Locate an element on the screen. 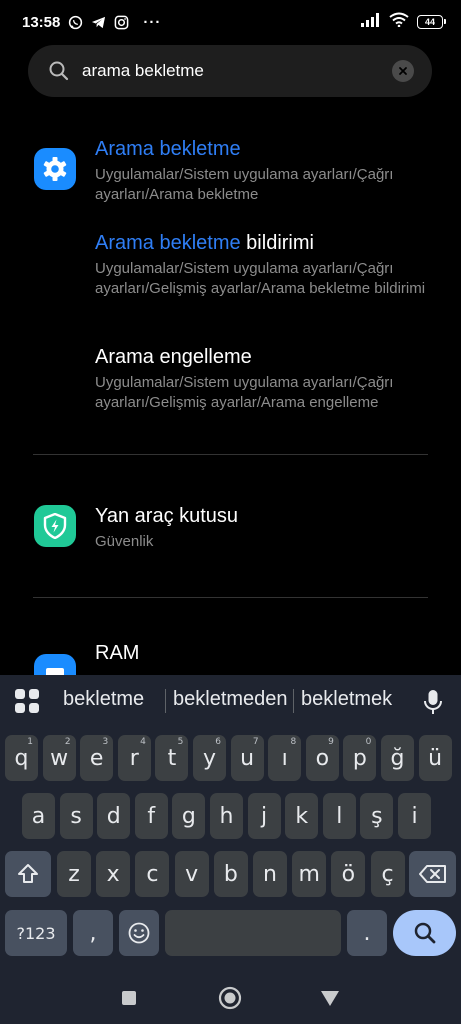  result-title: RAM is located at coordinates (117, 653).